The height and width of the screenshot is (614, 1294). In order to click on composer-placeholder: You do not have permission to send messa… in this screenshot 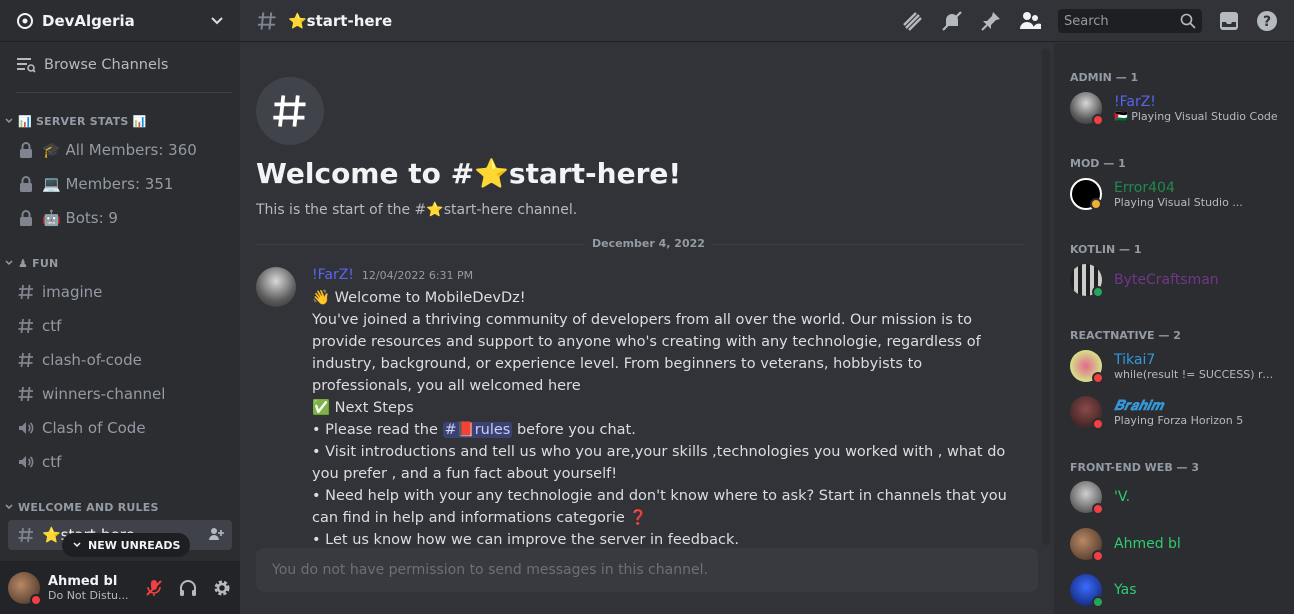, I will do `click(490, 570)`.